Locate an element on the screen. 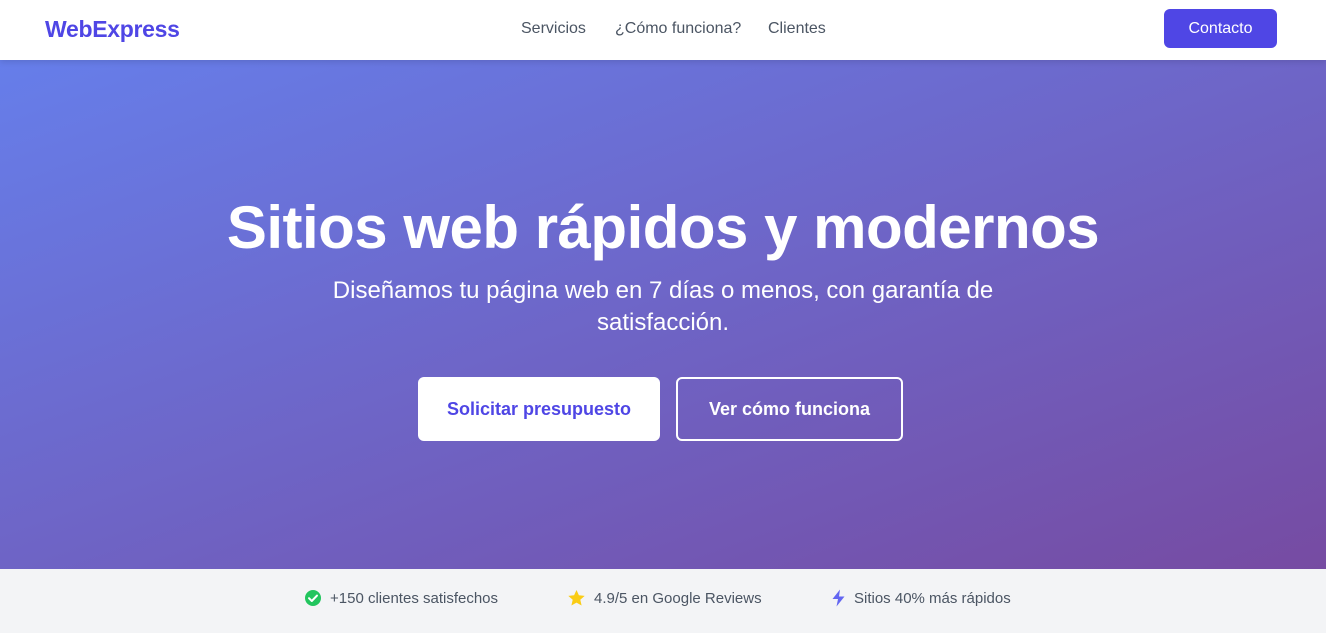  trust-item-reviews: 4.9/5 en Google Reviews is located at coordinates (664, 598).